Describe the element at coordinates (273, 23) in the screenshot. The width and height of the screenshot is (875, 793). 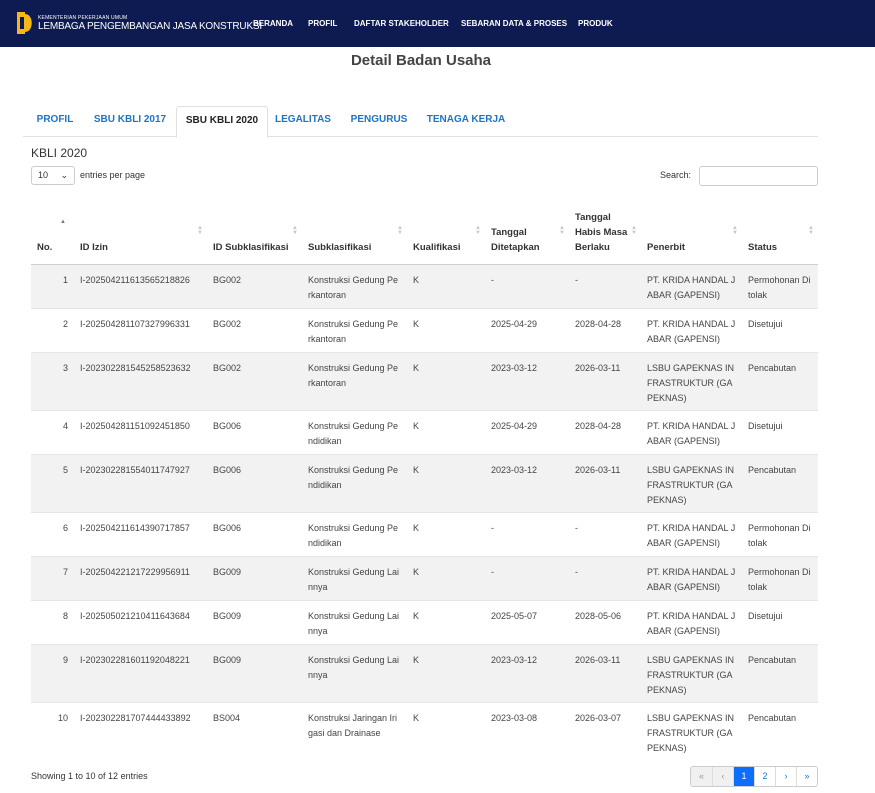
I see `nav-beranda: BERANDA` at that location.